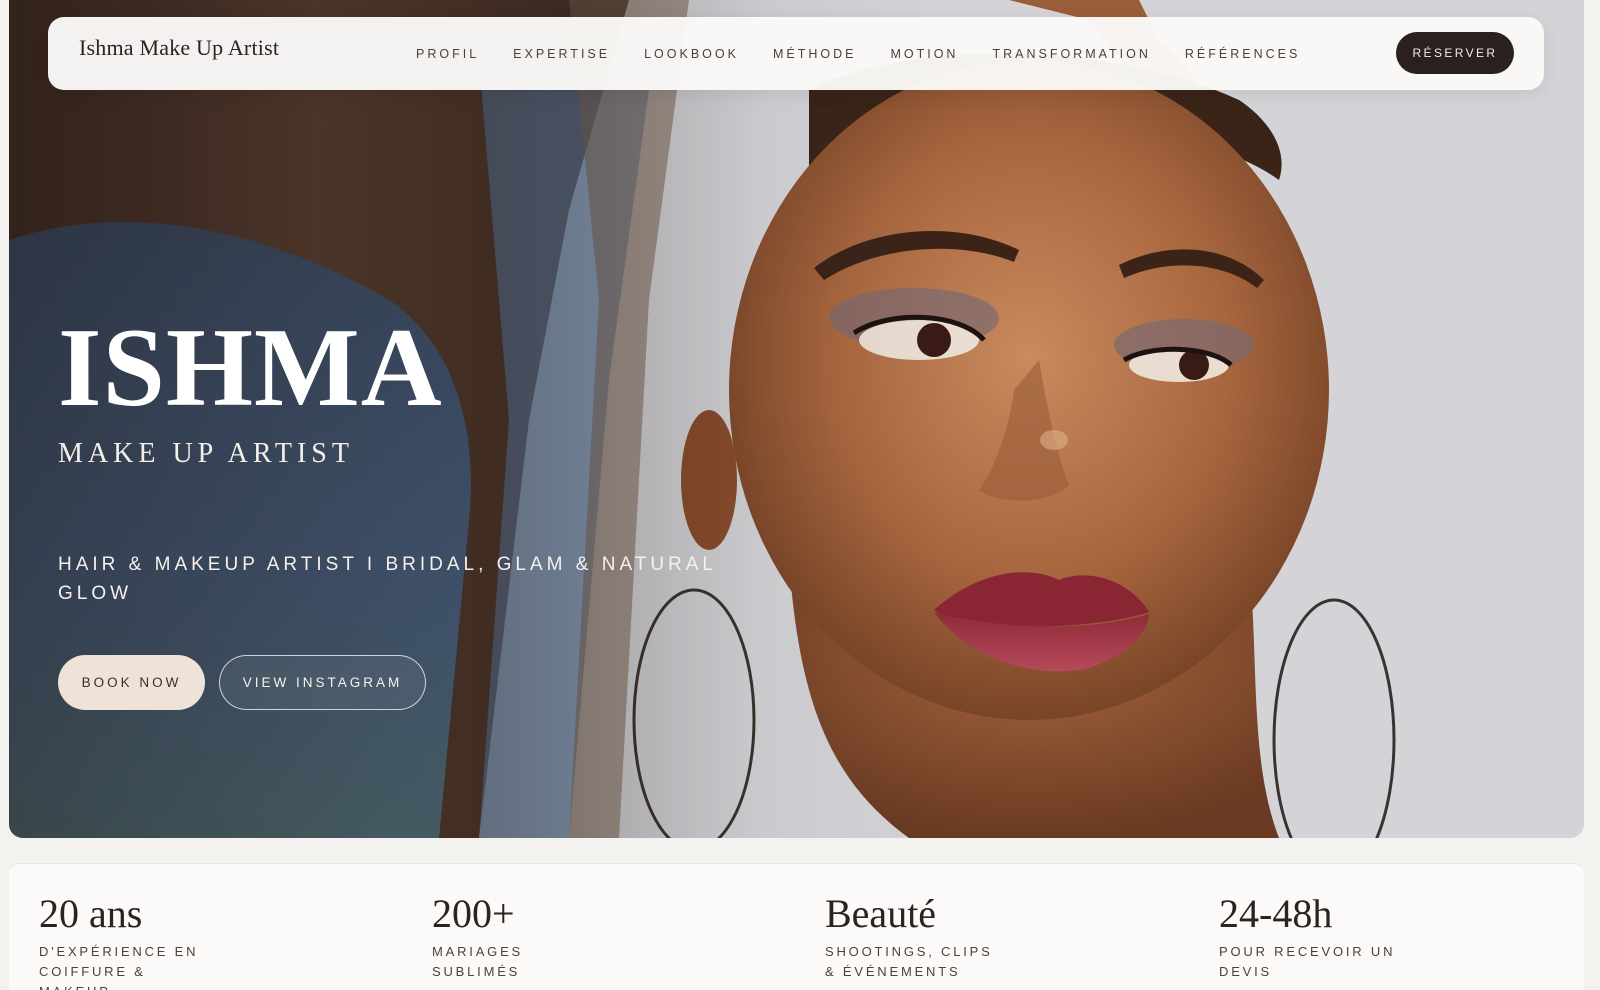 Image resolution: width=1600 pixels, height=990 pixels. What do you see at coordinates (1307, 961) in the screenshot?
I see `stat-label: POUR RECEVOIR UN DEVIS` at bounding box center [1307, 961].